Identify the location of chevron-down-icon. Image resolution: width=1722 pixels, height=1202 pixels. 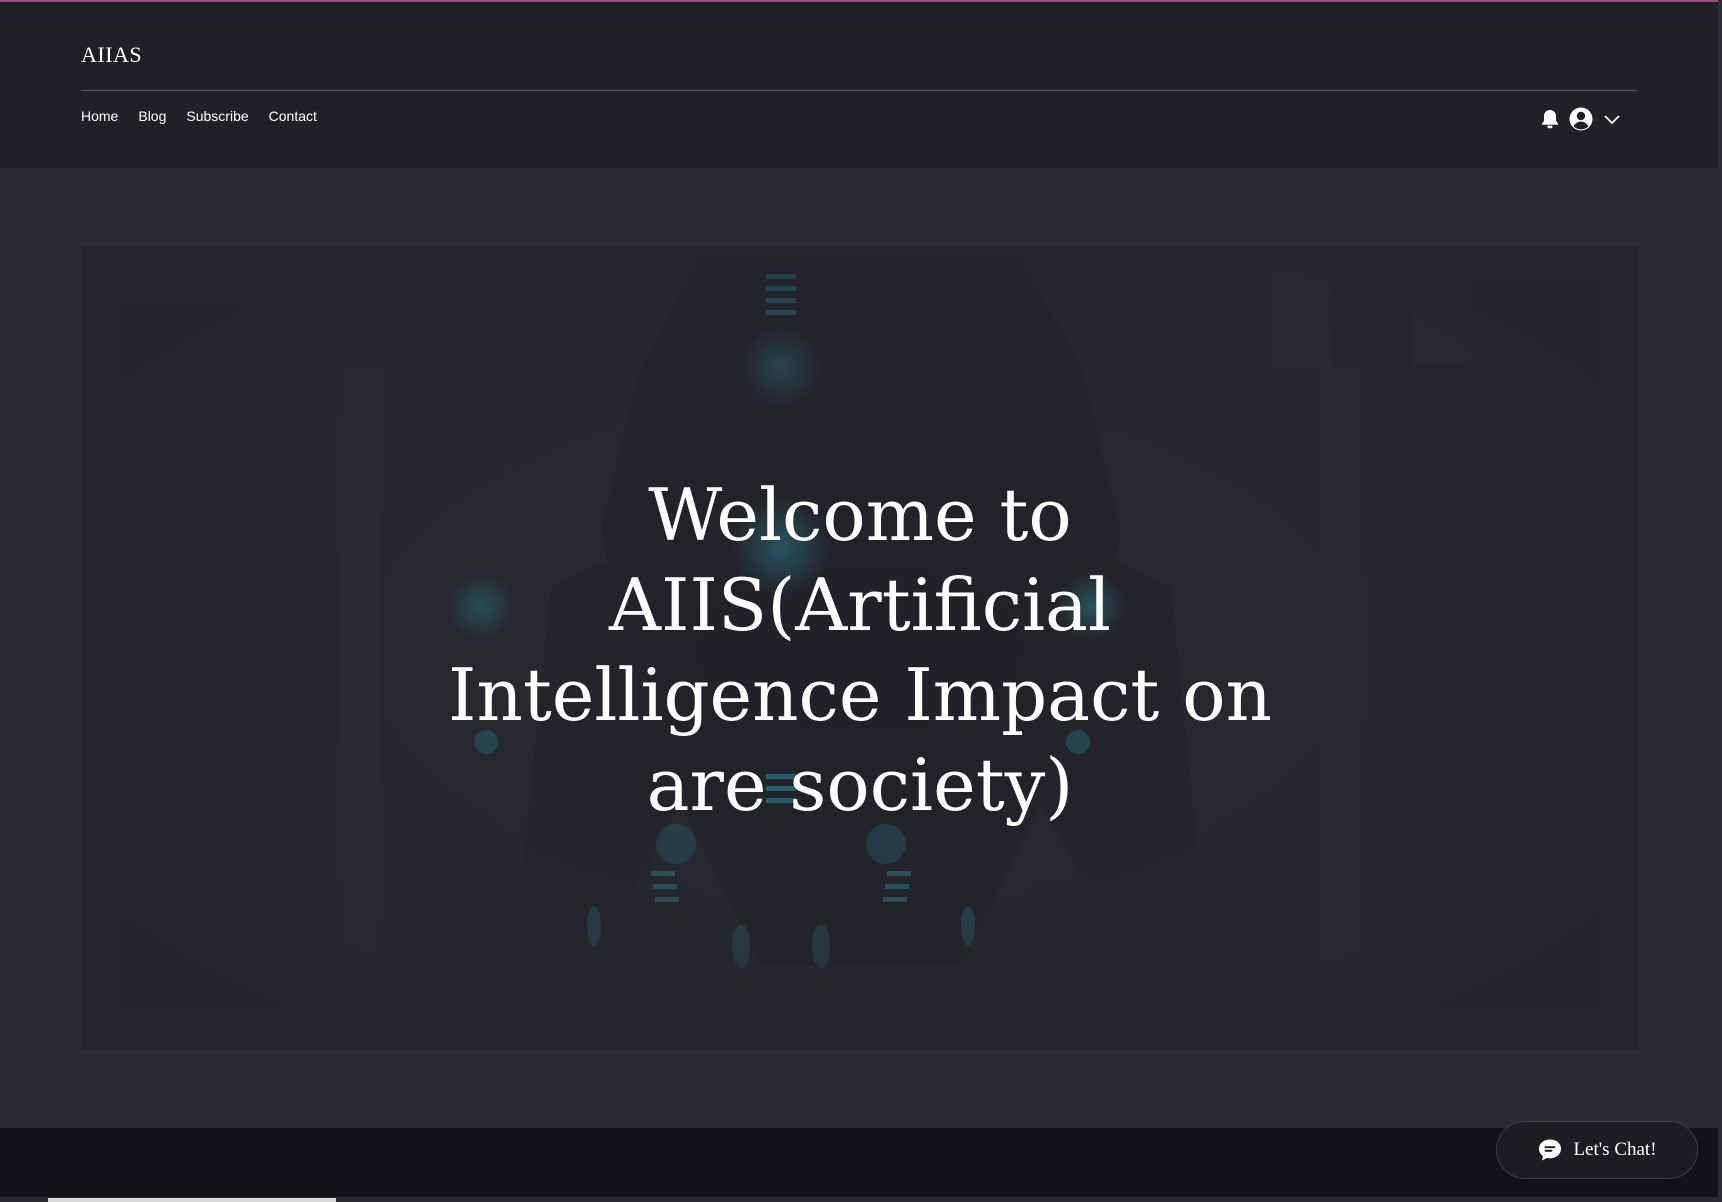
(1612, 119).